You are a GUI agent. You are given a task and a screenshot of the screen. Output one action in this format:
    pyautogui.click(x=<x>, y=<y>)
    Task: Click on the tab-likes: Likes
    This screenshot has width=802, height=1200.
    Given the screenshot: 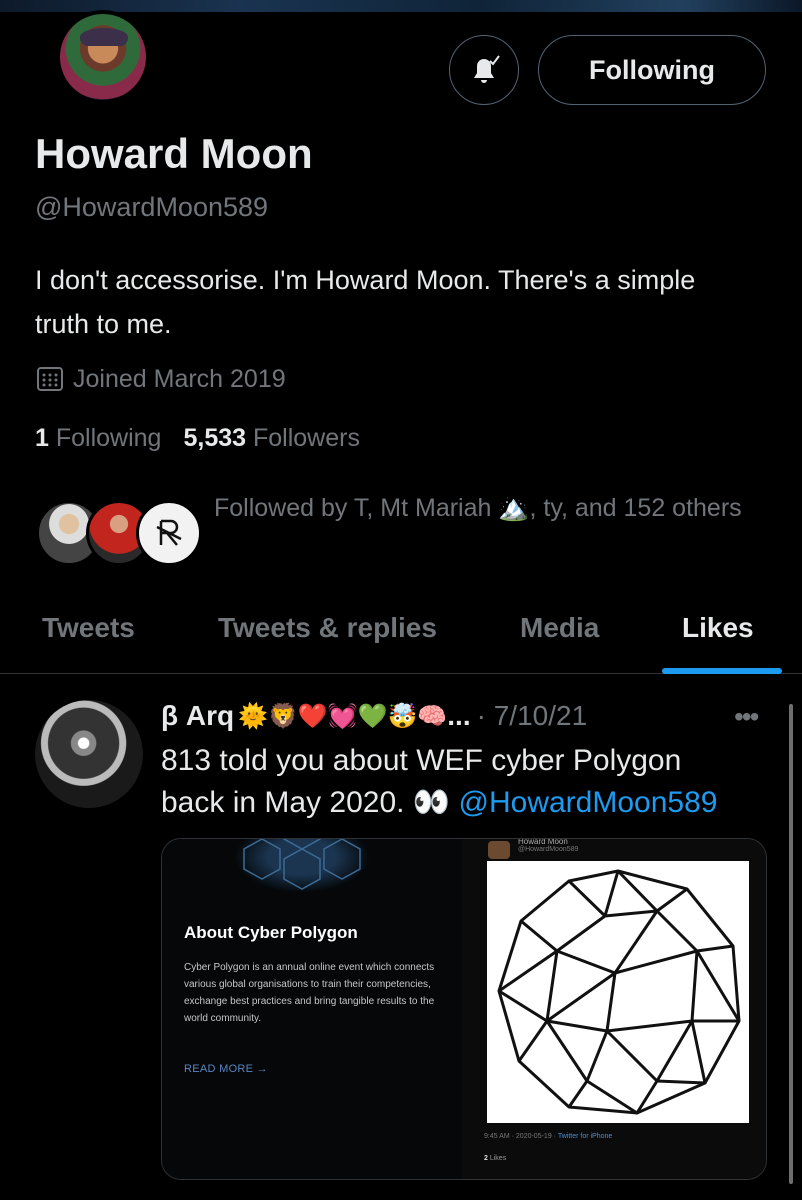 What is the action you would take?
    pyautogui.click(x=718, y=628)
    